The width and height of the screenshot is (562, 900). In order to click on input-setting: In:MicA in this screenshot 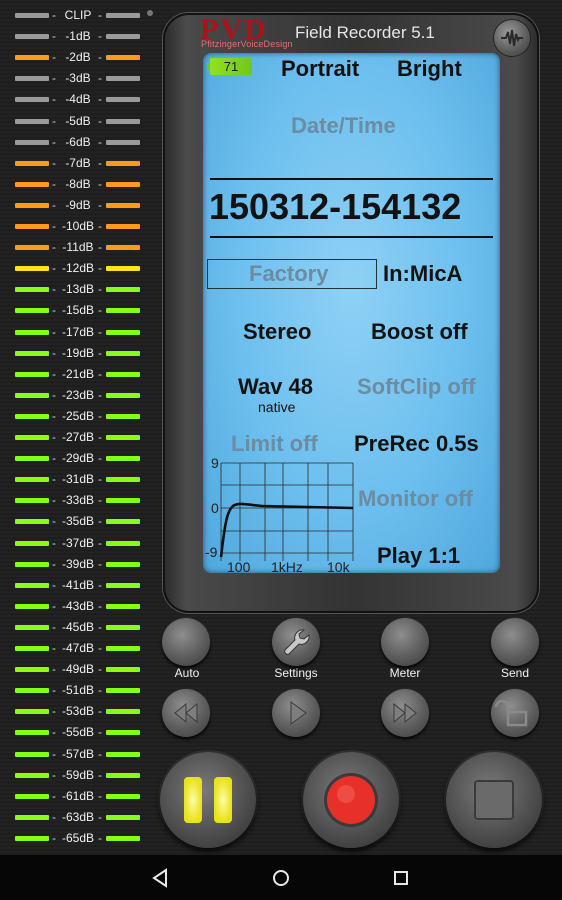, I will do `click(422, 274)`.